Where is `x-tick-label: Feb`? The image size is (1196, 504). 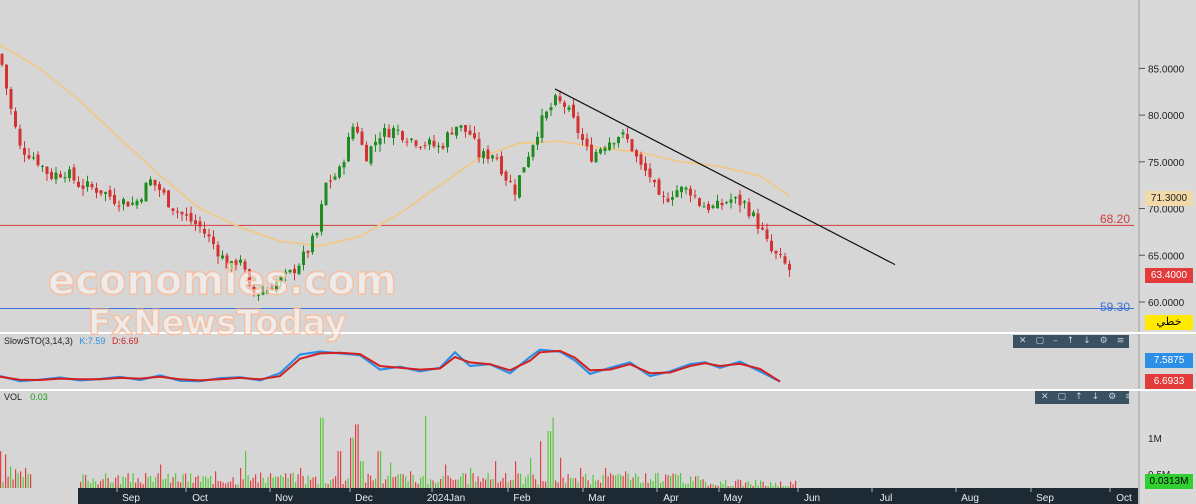
x-tick-label: Feb is located at coordinates (522, 498).